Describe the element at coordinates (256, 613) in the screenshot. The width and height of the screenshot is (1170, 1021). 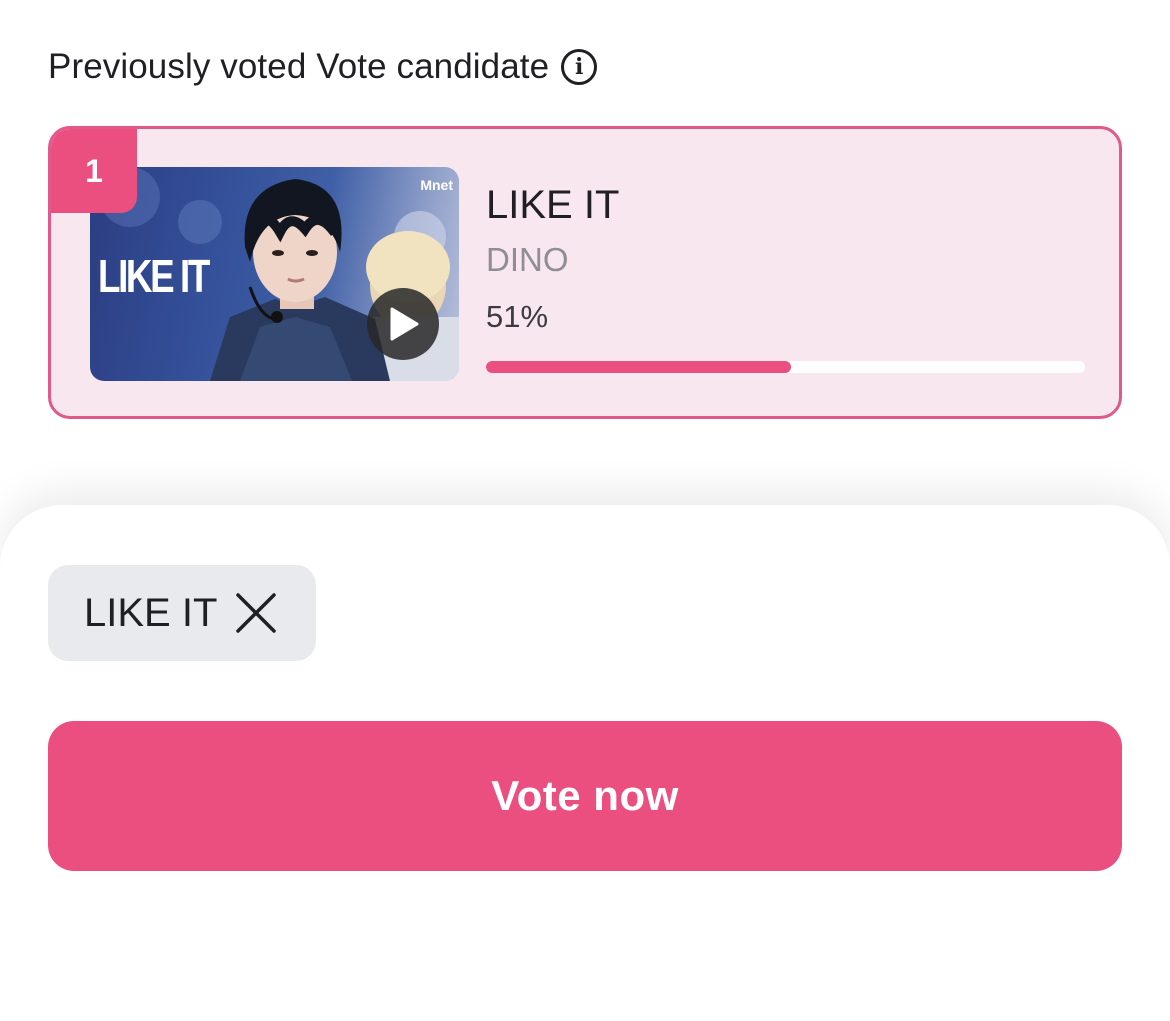
I see `close-icon` at that location.